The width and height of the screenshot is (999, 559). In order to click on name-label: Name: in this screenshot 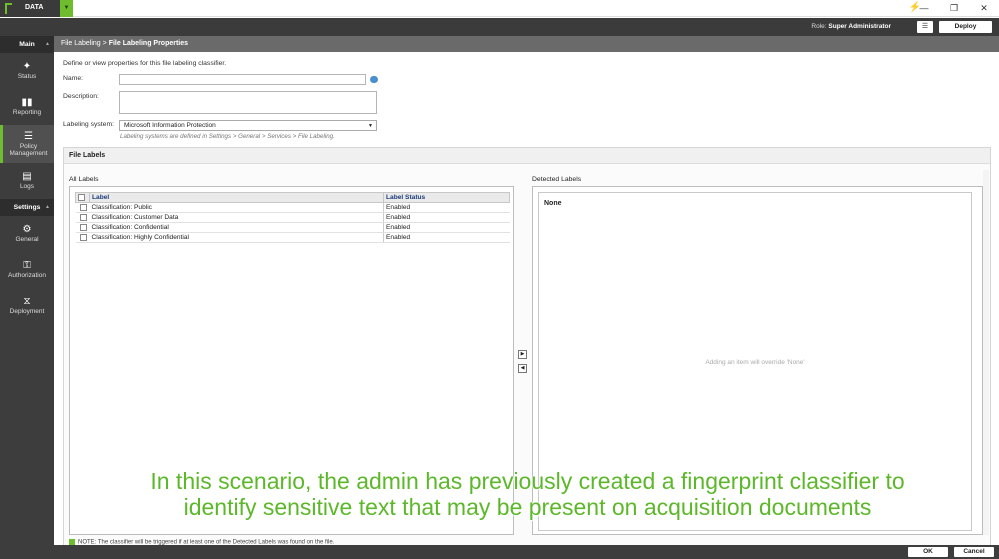, I will do `click(73, 78)`.